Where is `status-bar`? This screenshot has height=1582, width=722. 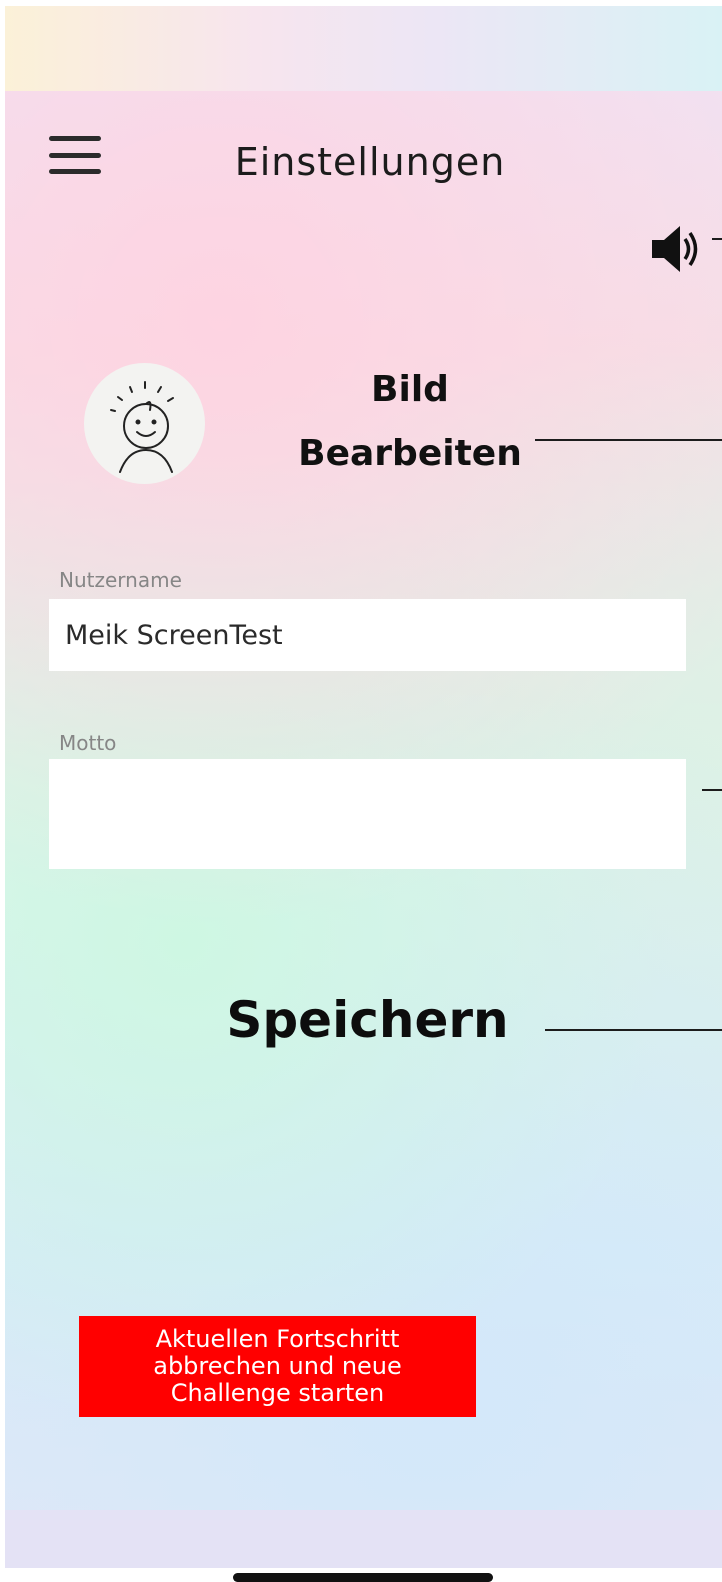 status-bar is located at coordinates (363, 48).